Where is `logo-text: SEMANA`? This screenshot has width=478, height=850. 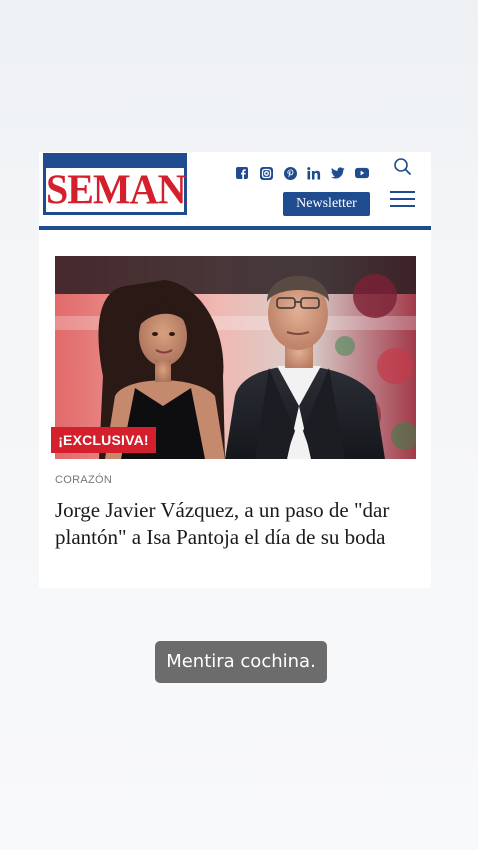 logo-text: SEMANA is located at coordinates (116, 189).